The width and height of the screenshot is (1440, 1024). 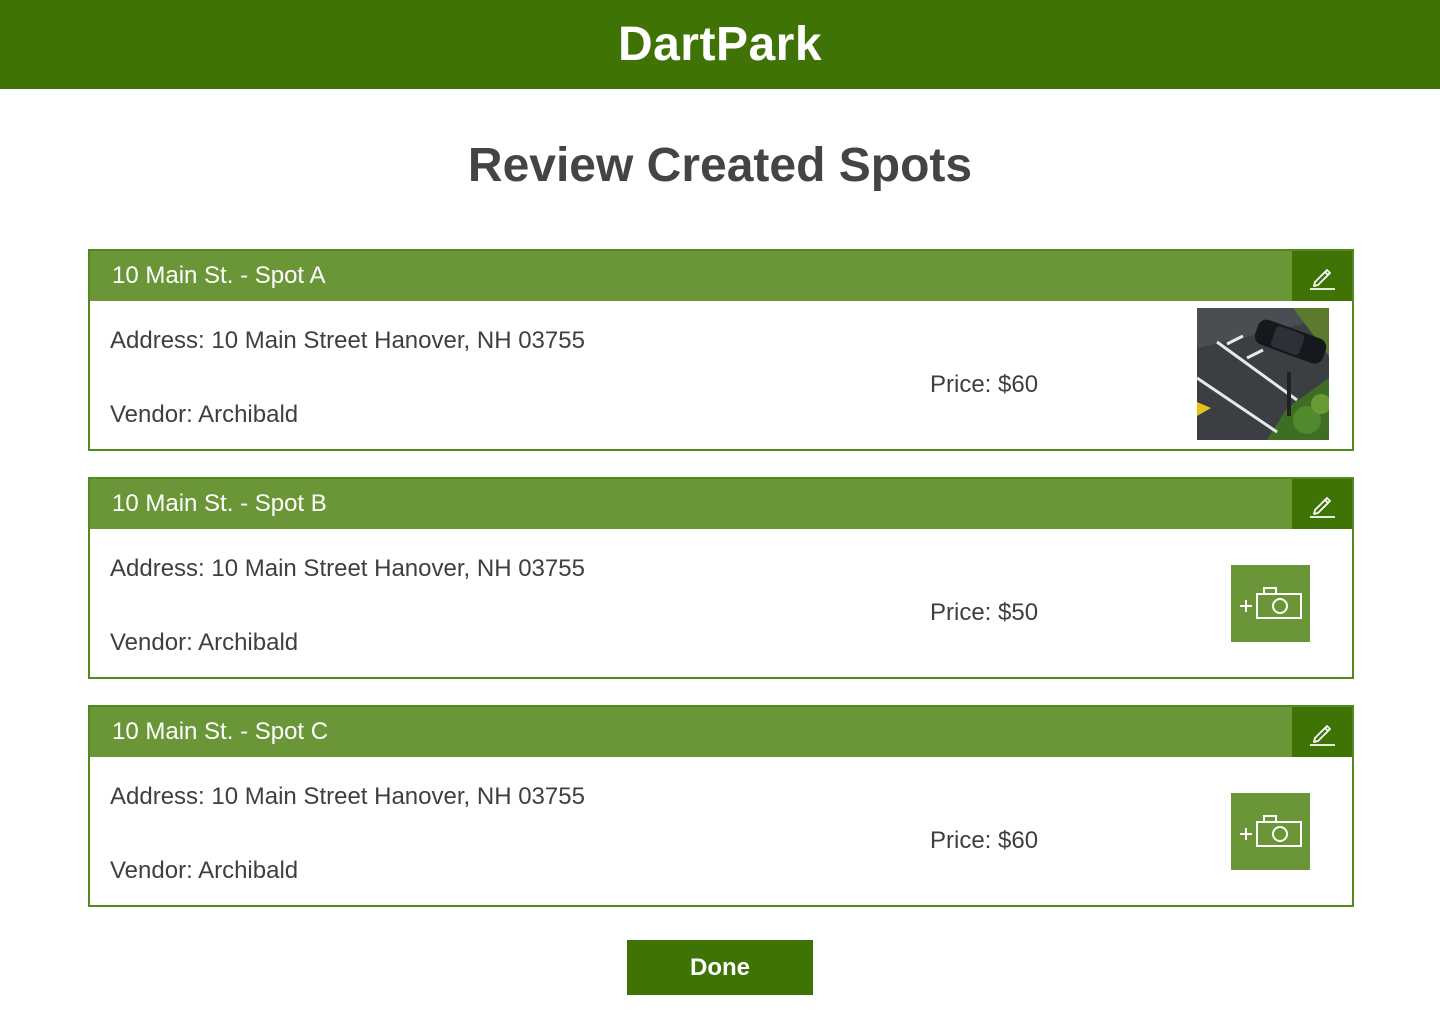 What do you see at coordinates (721, 732) in the screenshot?
I see `spot-card-header: 10 Main St. - Spot C` at bounding box center [721, 732].